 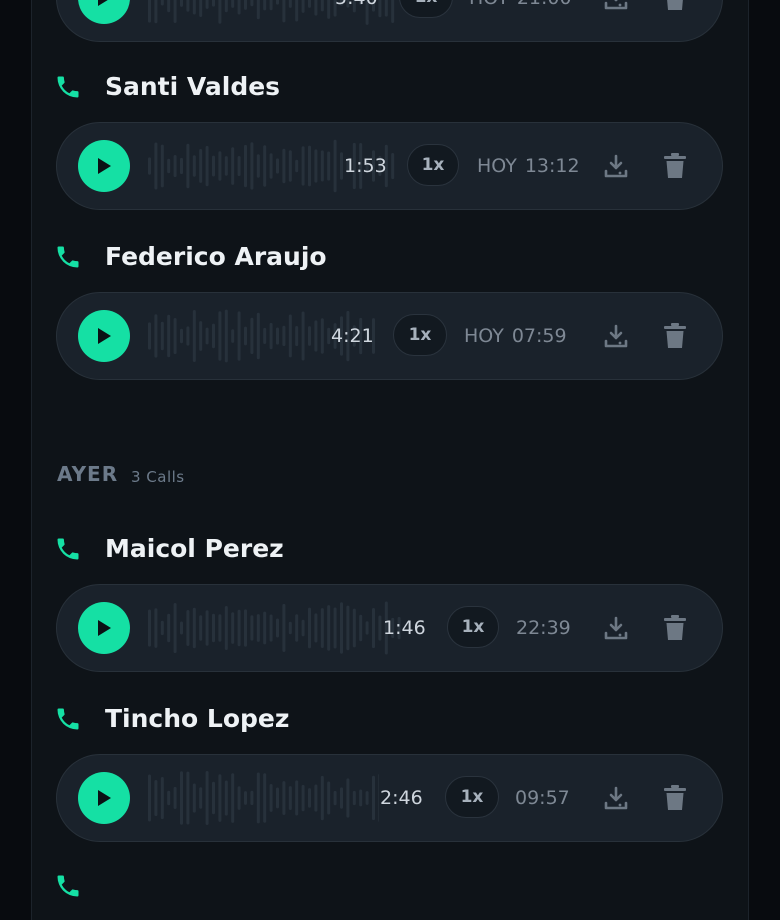 What do you see at coordinates (389, 166) in the screenshot?
I see `audio-player: 1:53 1x HOY 13:12` at bounding box center [389, 166].